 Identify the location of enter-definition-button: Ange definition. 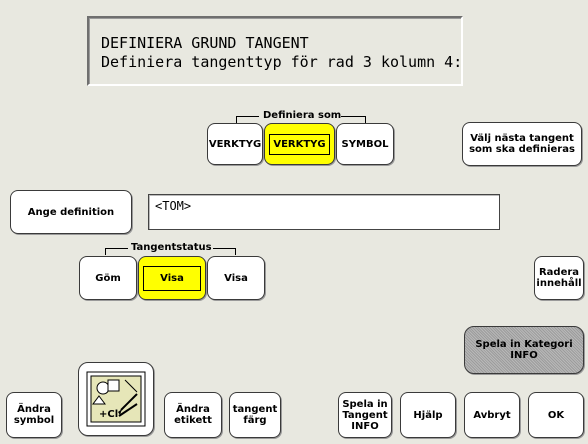
(71, 212).